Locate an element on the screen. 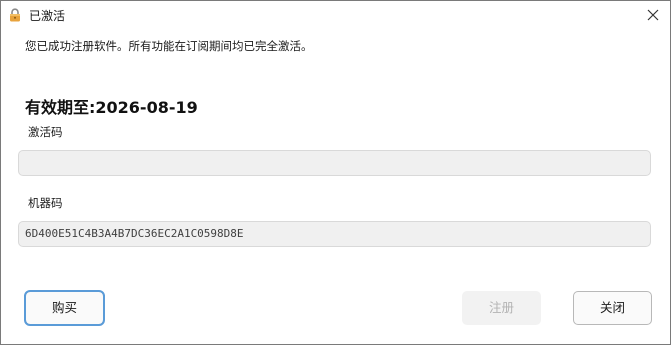  register-button: 注册 is located at coordinates (501, 308).